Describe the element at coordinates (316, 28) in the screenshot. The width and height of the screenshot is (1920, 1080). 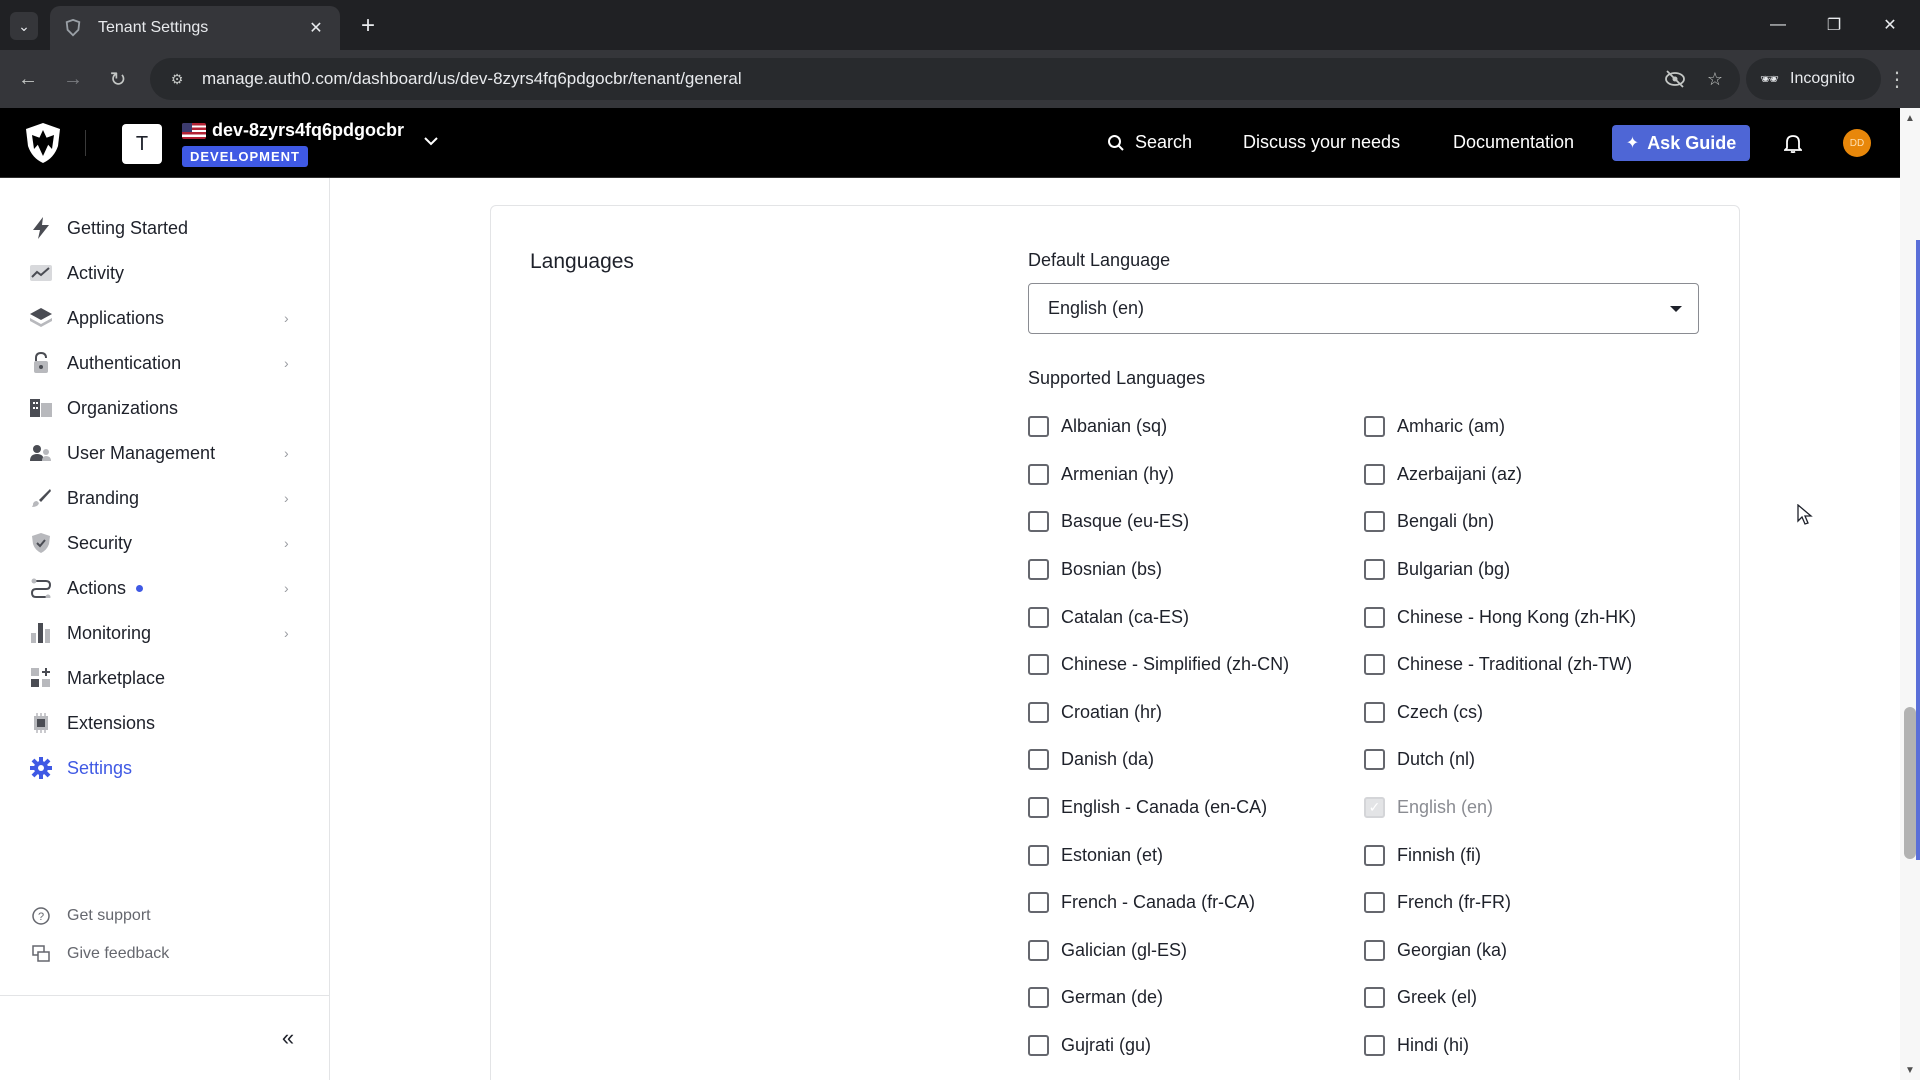
I see `tab-close-icon: ✕` at that location.